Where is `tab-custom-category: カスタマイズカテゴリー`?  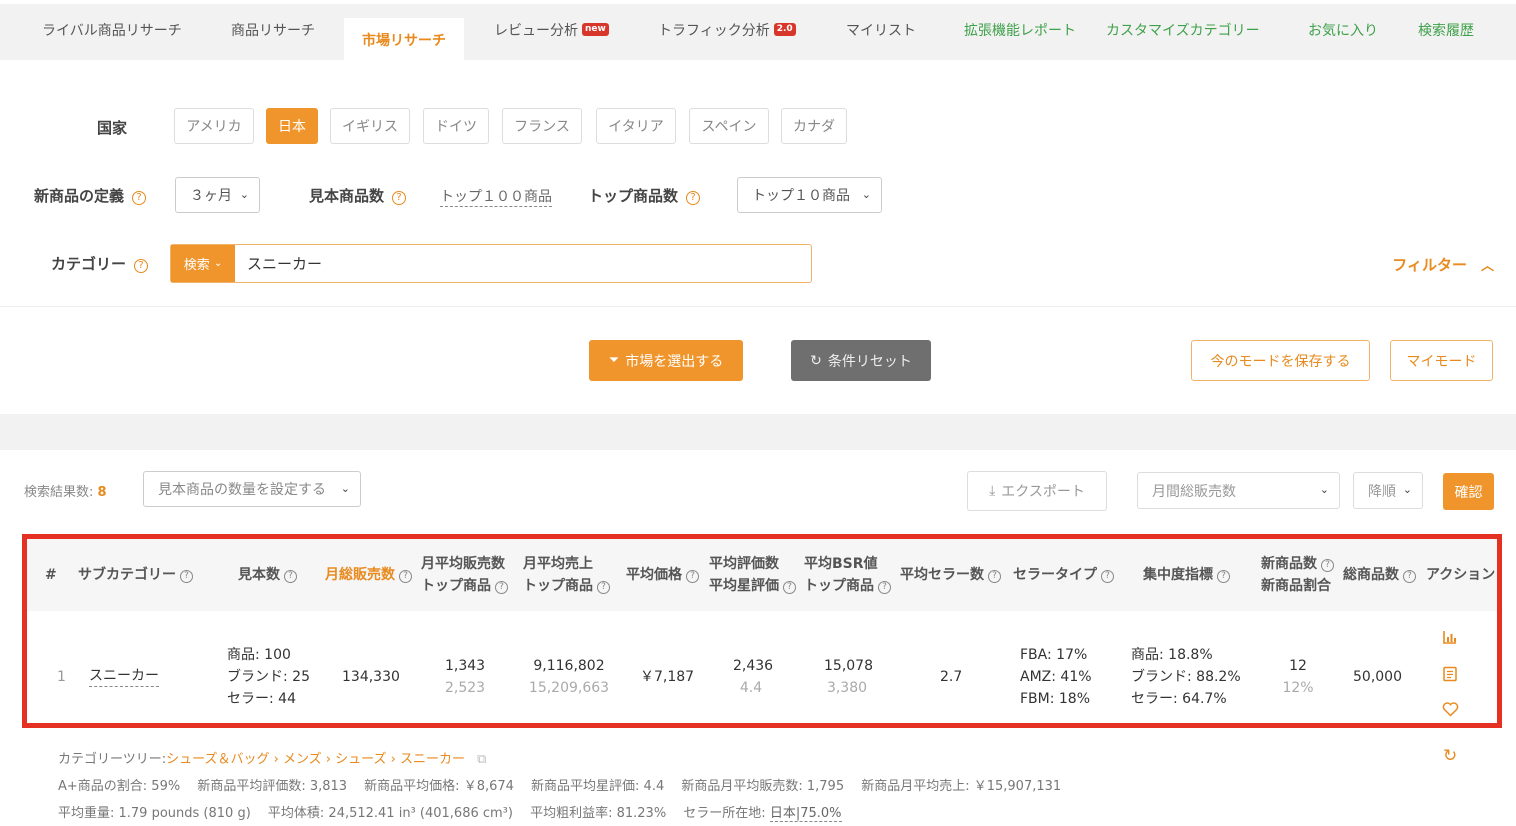
tab-custom-category: カスタマイズカテゴリー is located at coordinates (1183, 30).